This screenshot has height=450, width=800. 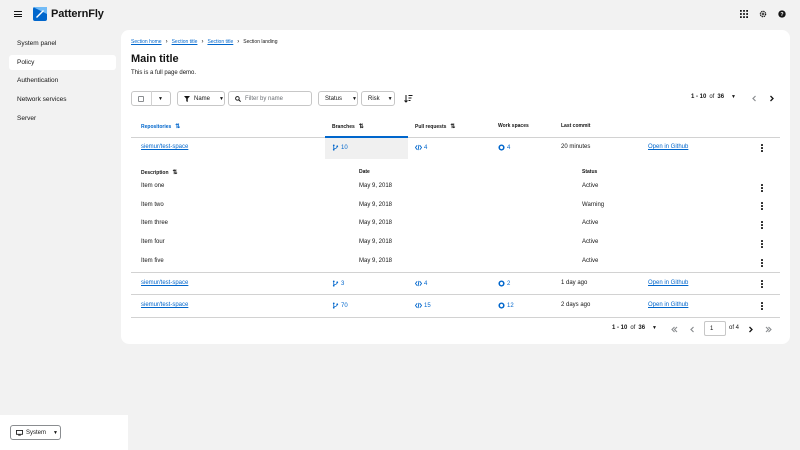 I want to click on nested-description: Item three, so click(x=155, y=223).